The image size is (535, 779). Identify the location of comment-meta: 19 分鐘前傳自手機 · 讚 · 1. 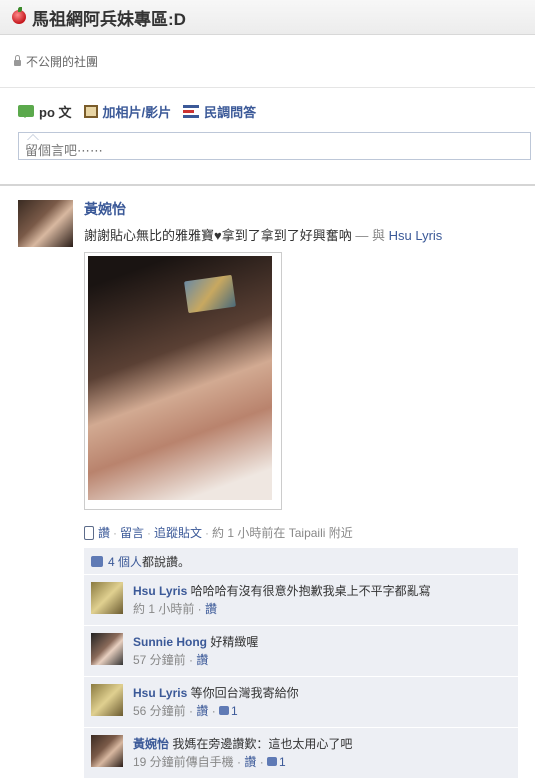
(209, 762).